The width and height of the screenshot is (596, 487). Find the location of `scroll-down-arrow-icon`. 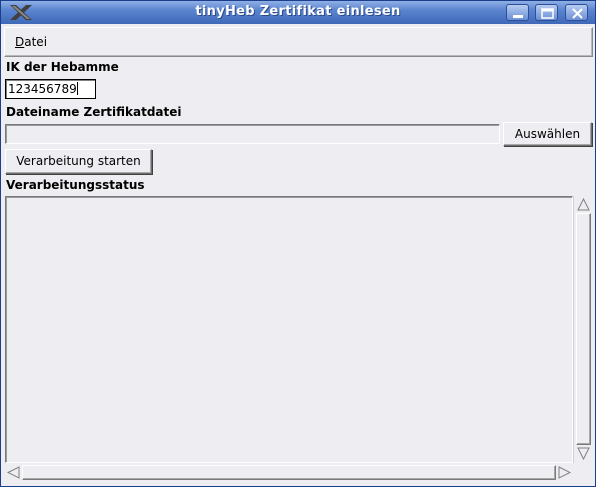

scroll-down-arrow-icon is located at coordinates (583, 453).